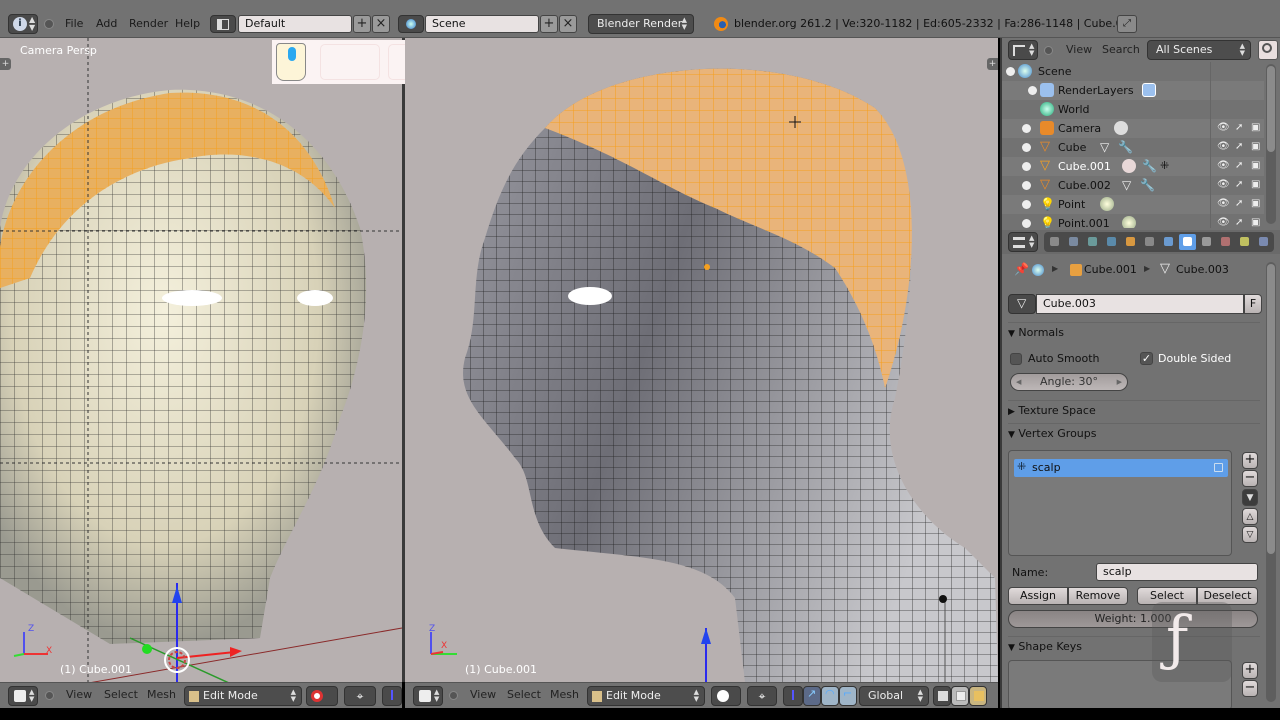  What do you see at coordinates (1022, 304) in the screenshot?
I see `mesh-browse-button: ▽` at bounding box center [1022, 304].